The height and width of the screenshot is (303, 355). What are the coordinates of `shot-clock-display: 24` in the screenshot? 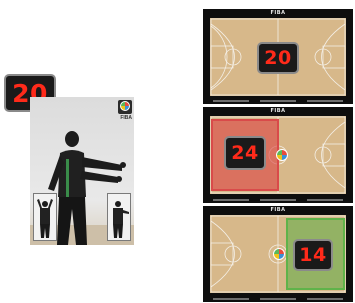 It's located at (245, 153).